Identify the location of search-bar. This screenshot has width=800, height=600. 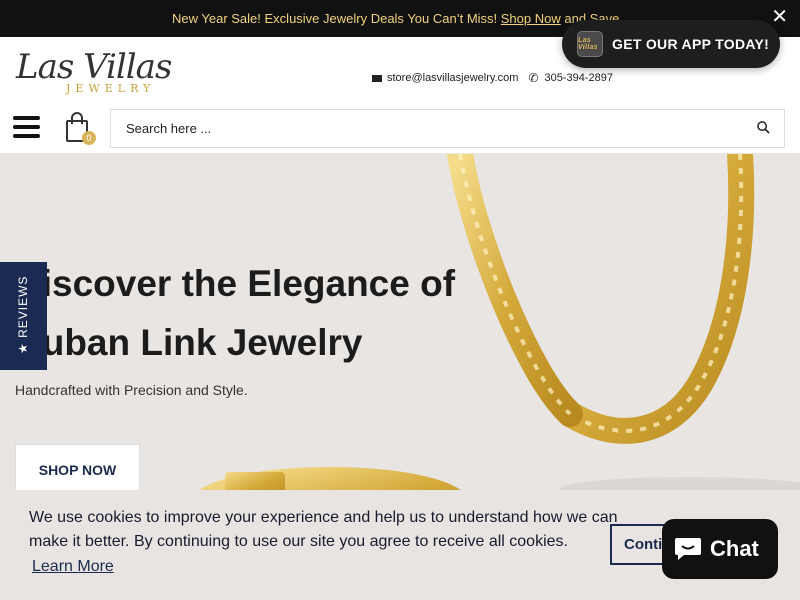
(447, 128).